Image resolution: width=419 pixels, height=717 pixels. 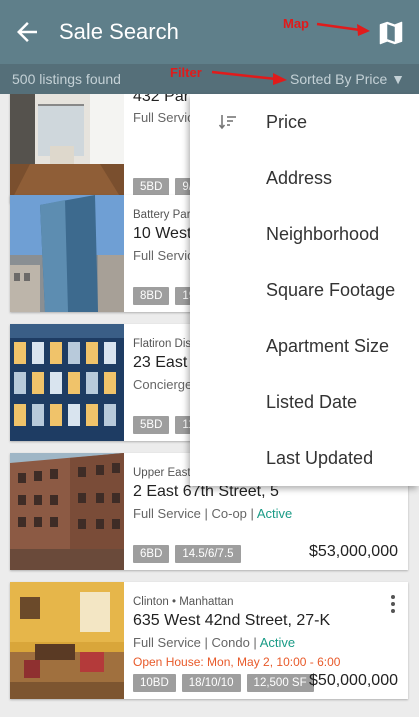 What do you see at coordinates (208, 554) in the screenshot?
I see `rooms-chip: 14.5/6/7.5` at bounding box center [208, 554].